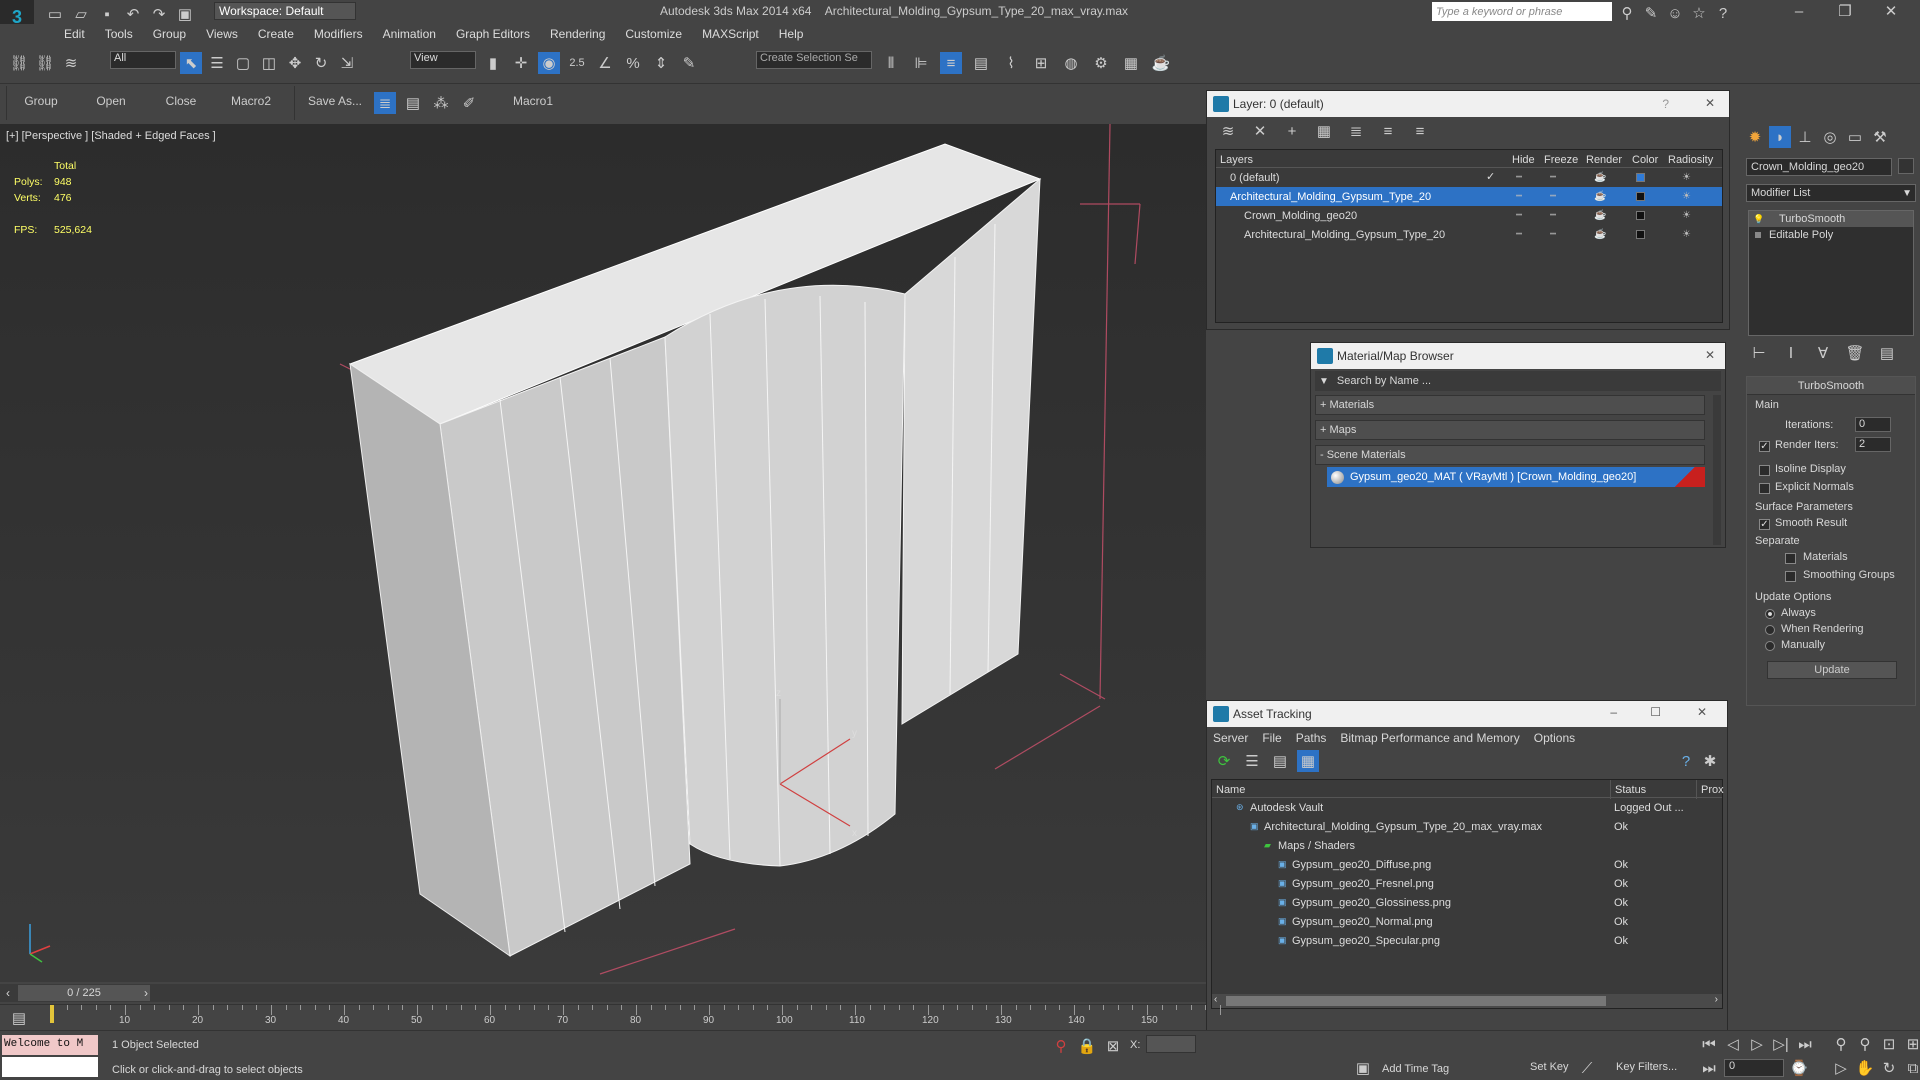  Describe the element at coordinates (610, 1016) in the screenshot. I see `track-bar: ▤ 10 20 30 40 50 60 70 80 90 100 110 120 130 140 150` at that location.